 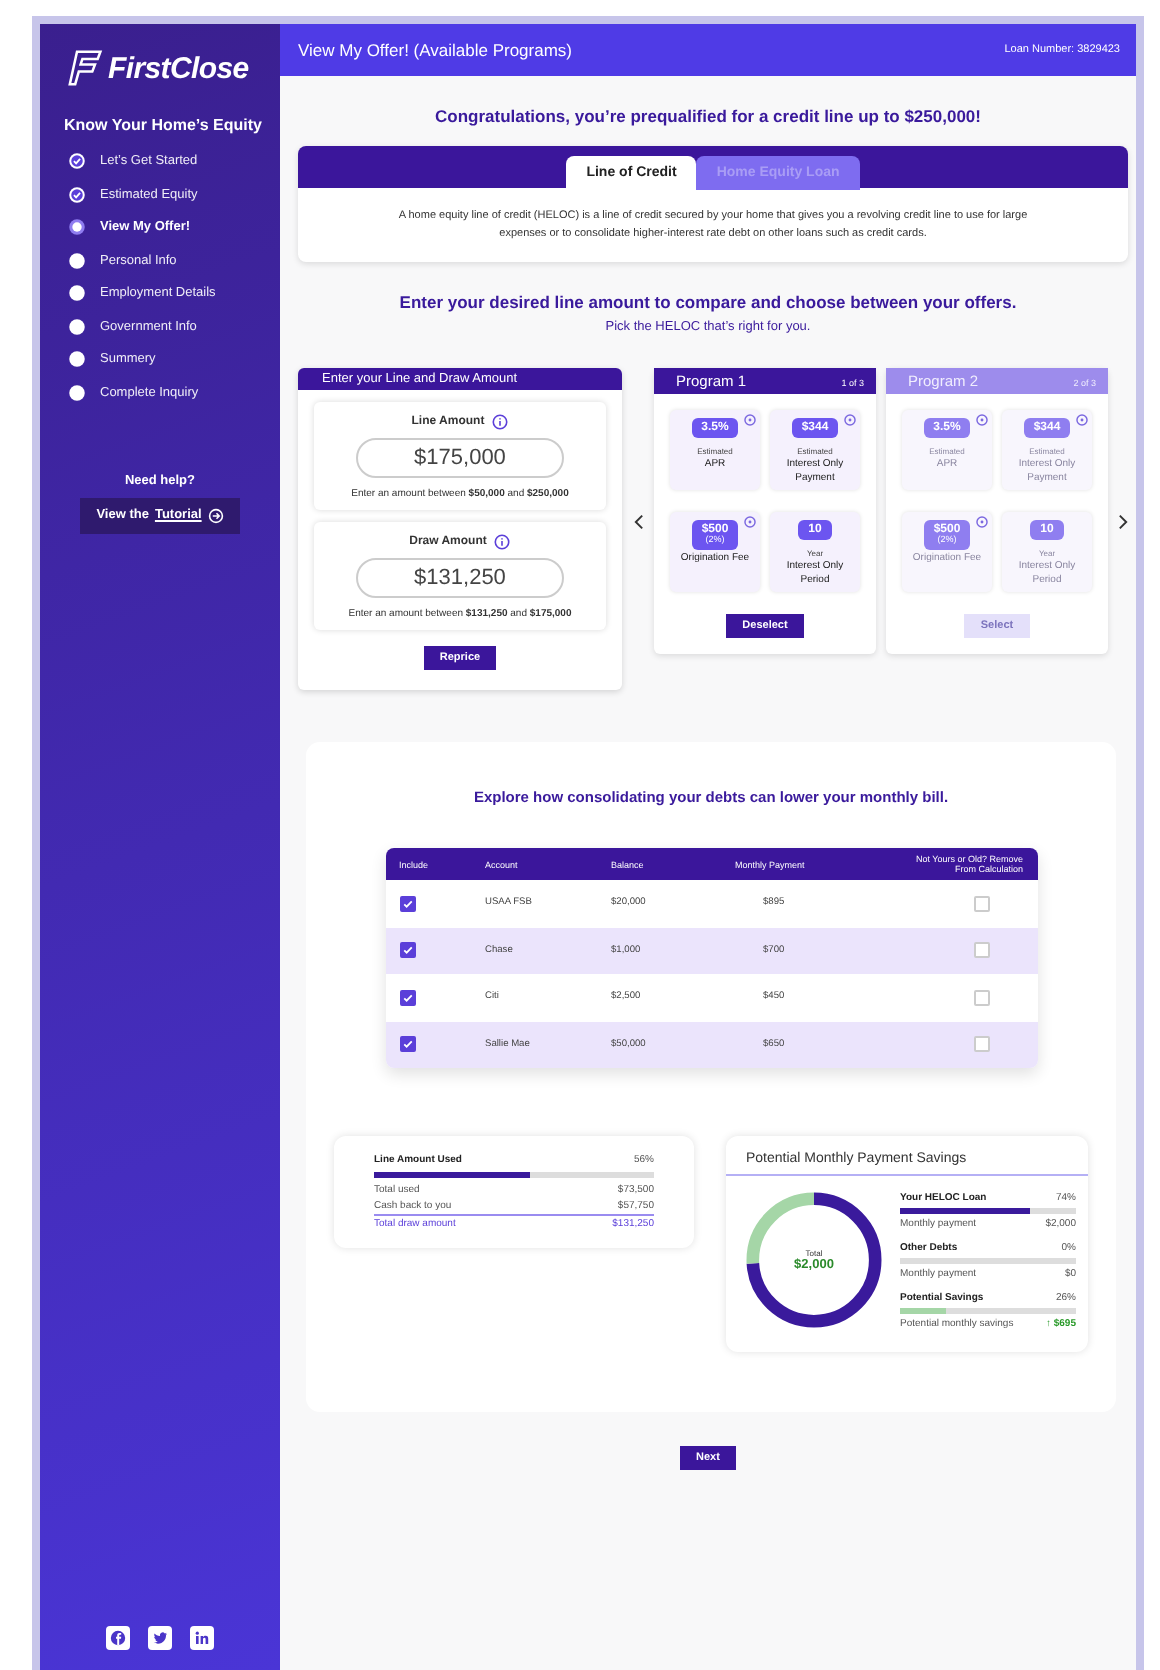 What do you see at coordinates (86, 68) in the screenshot?
I see `logo-icon` at bounding box center [86, 68].